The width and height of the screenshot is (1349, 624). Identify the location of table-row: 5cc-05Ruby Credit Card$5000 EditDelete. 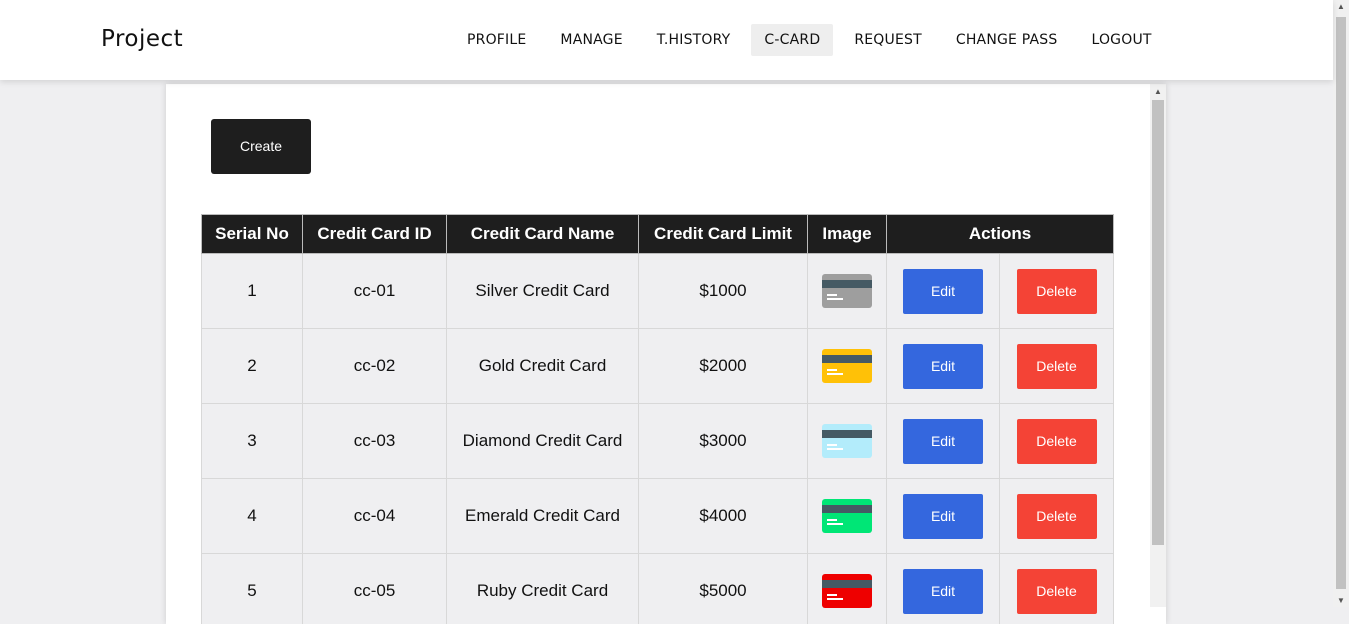
(658, 589).